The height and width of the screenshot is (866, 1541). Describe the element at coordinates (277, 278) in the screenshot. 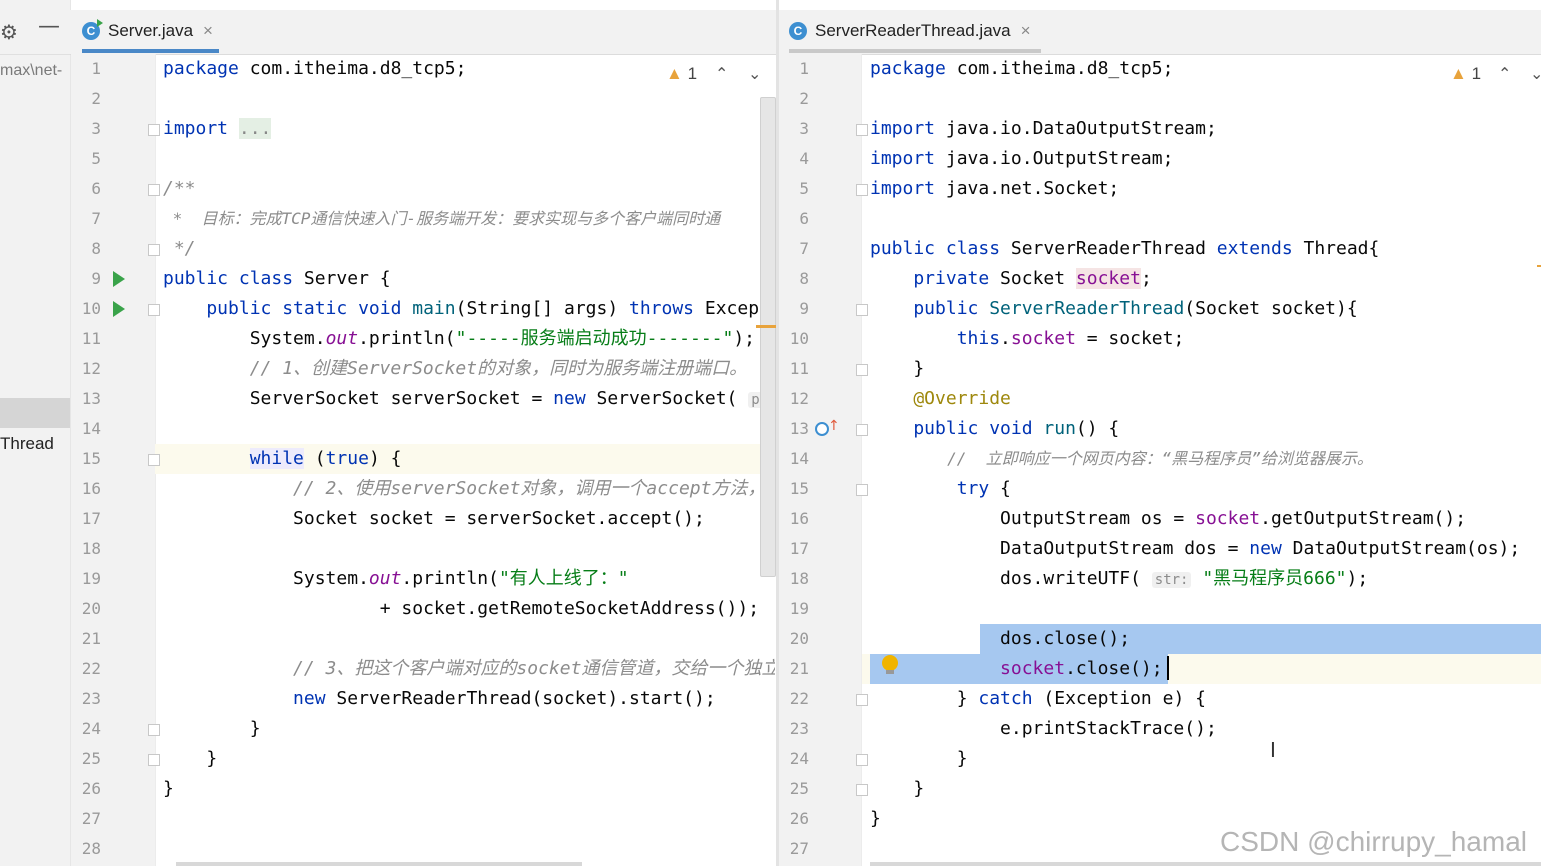

I see `code-line-9: public class Server {` at that location.